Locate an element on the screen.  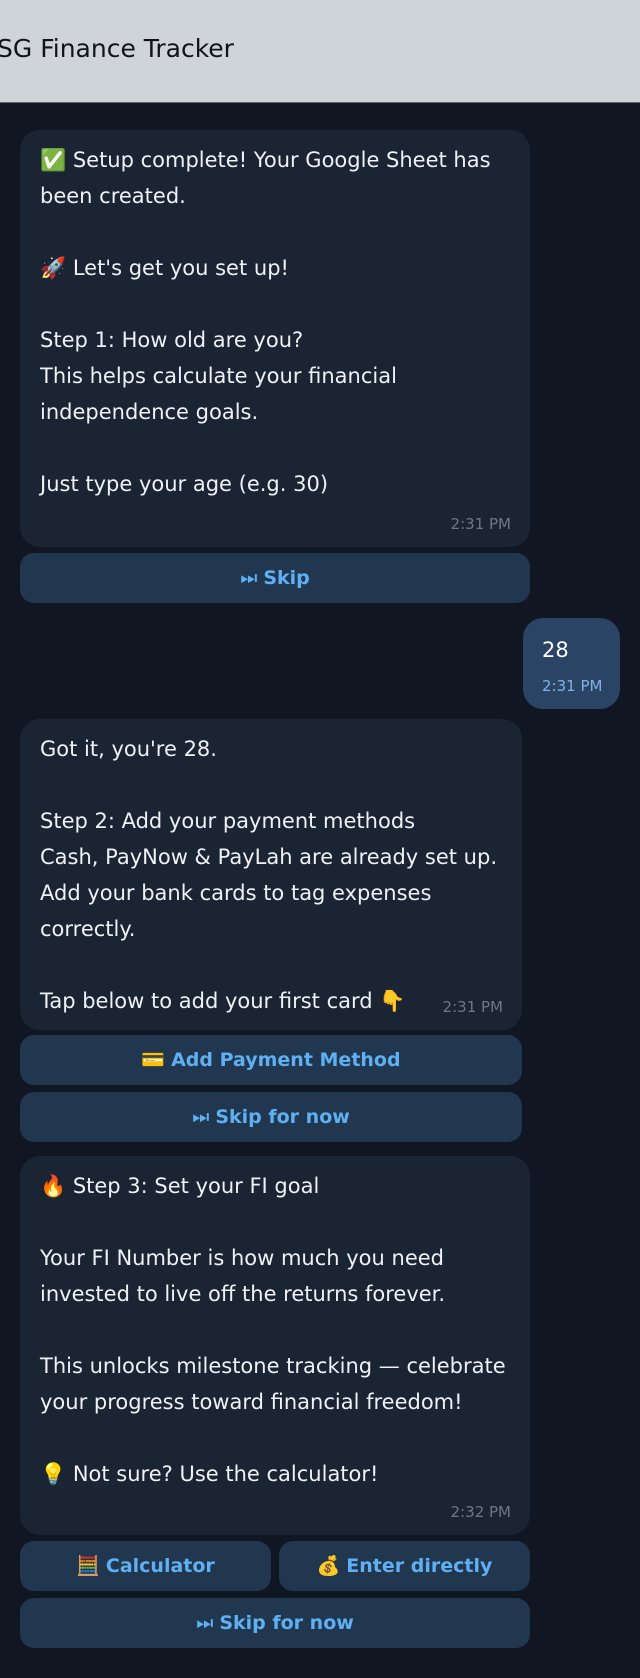
calculator-button: 🧮 Calculator is located at coordinates (145, 1566).